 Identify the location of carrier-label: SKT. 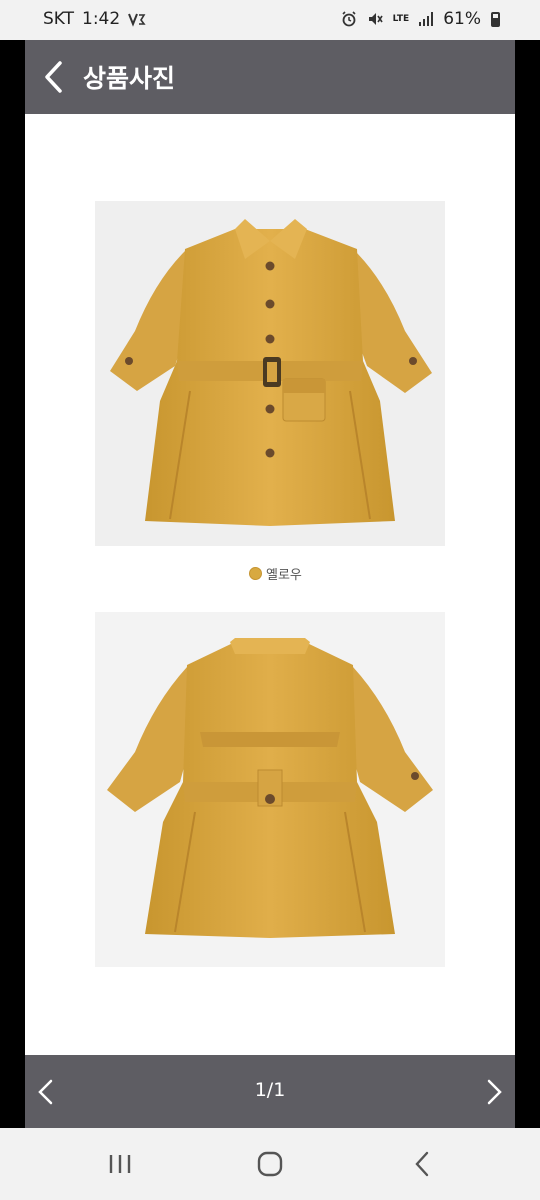
(59, 19).